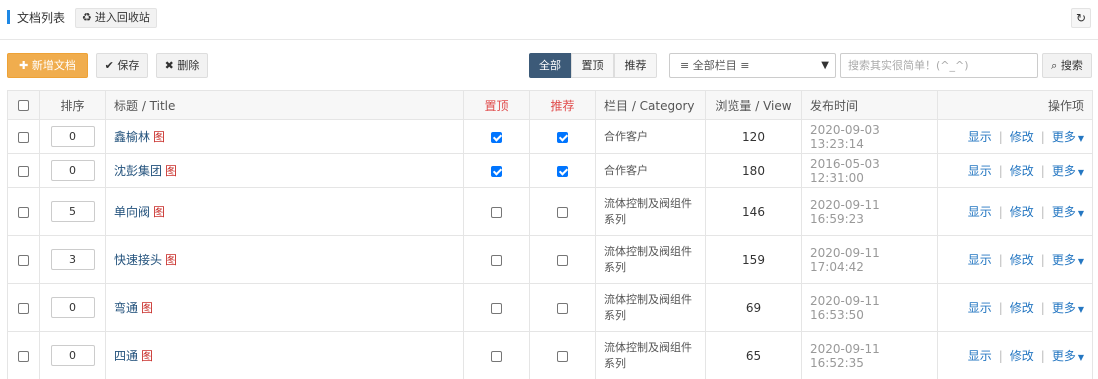  I want to click on sort-input: 5, so click(72, 211).